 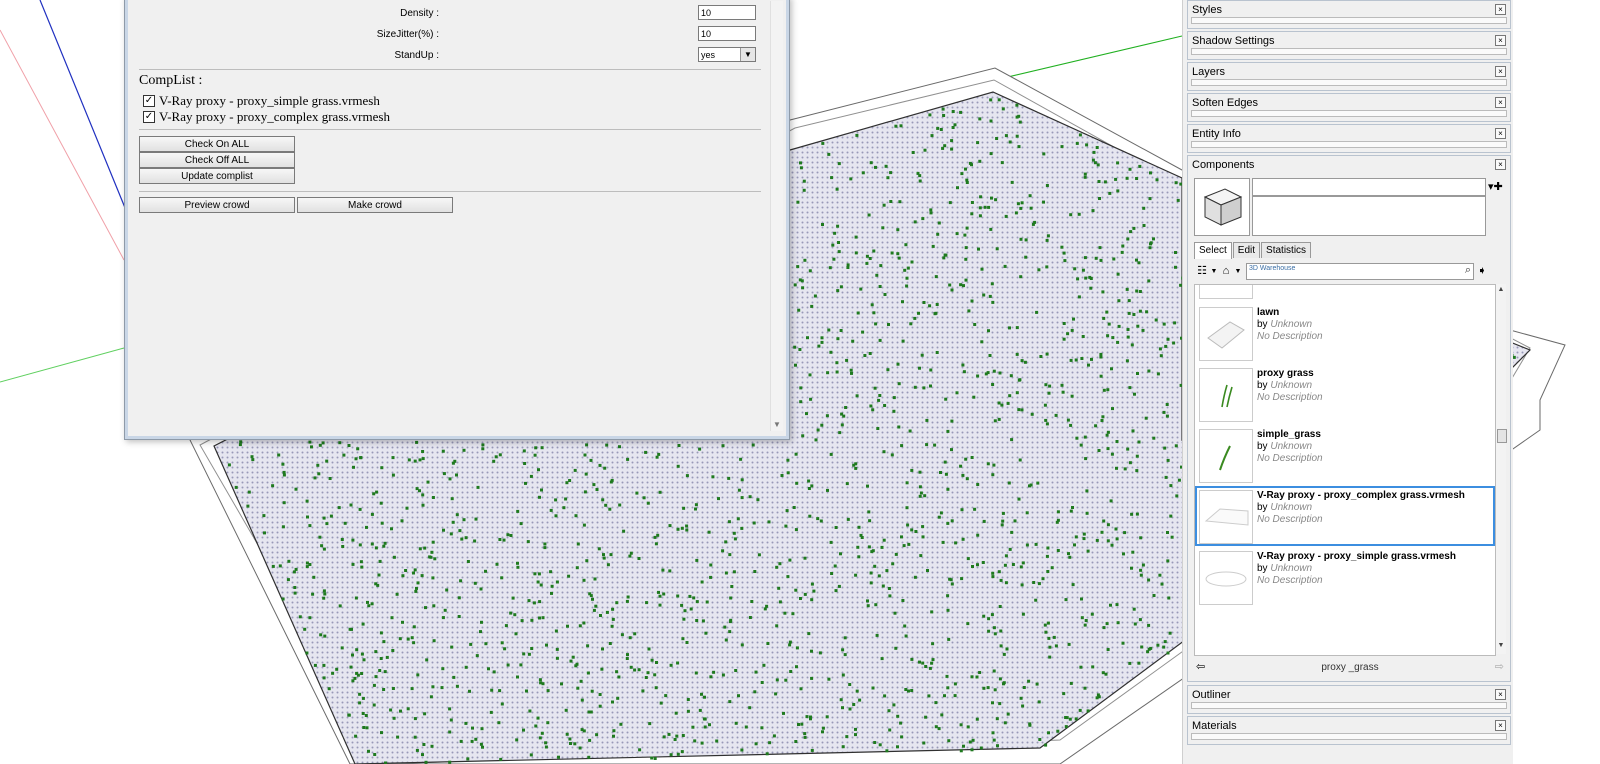 What do you see at coordinates (1349, 51) in the screenshot?
I see `panel-bar` at bounding box center [1349, 51].